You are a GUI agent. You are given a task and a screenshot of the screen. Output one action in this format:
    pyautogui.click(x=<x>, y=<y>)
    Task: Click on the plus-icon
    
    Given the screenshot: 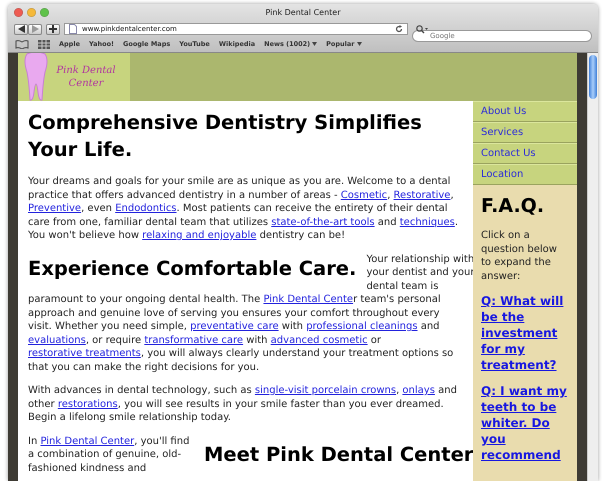 What is the action you would take?
    pyautogui.click(x=53, y=29)
    